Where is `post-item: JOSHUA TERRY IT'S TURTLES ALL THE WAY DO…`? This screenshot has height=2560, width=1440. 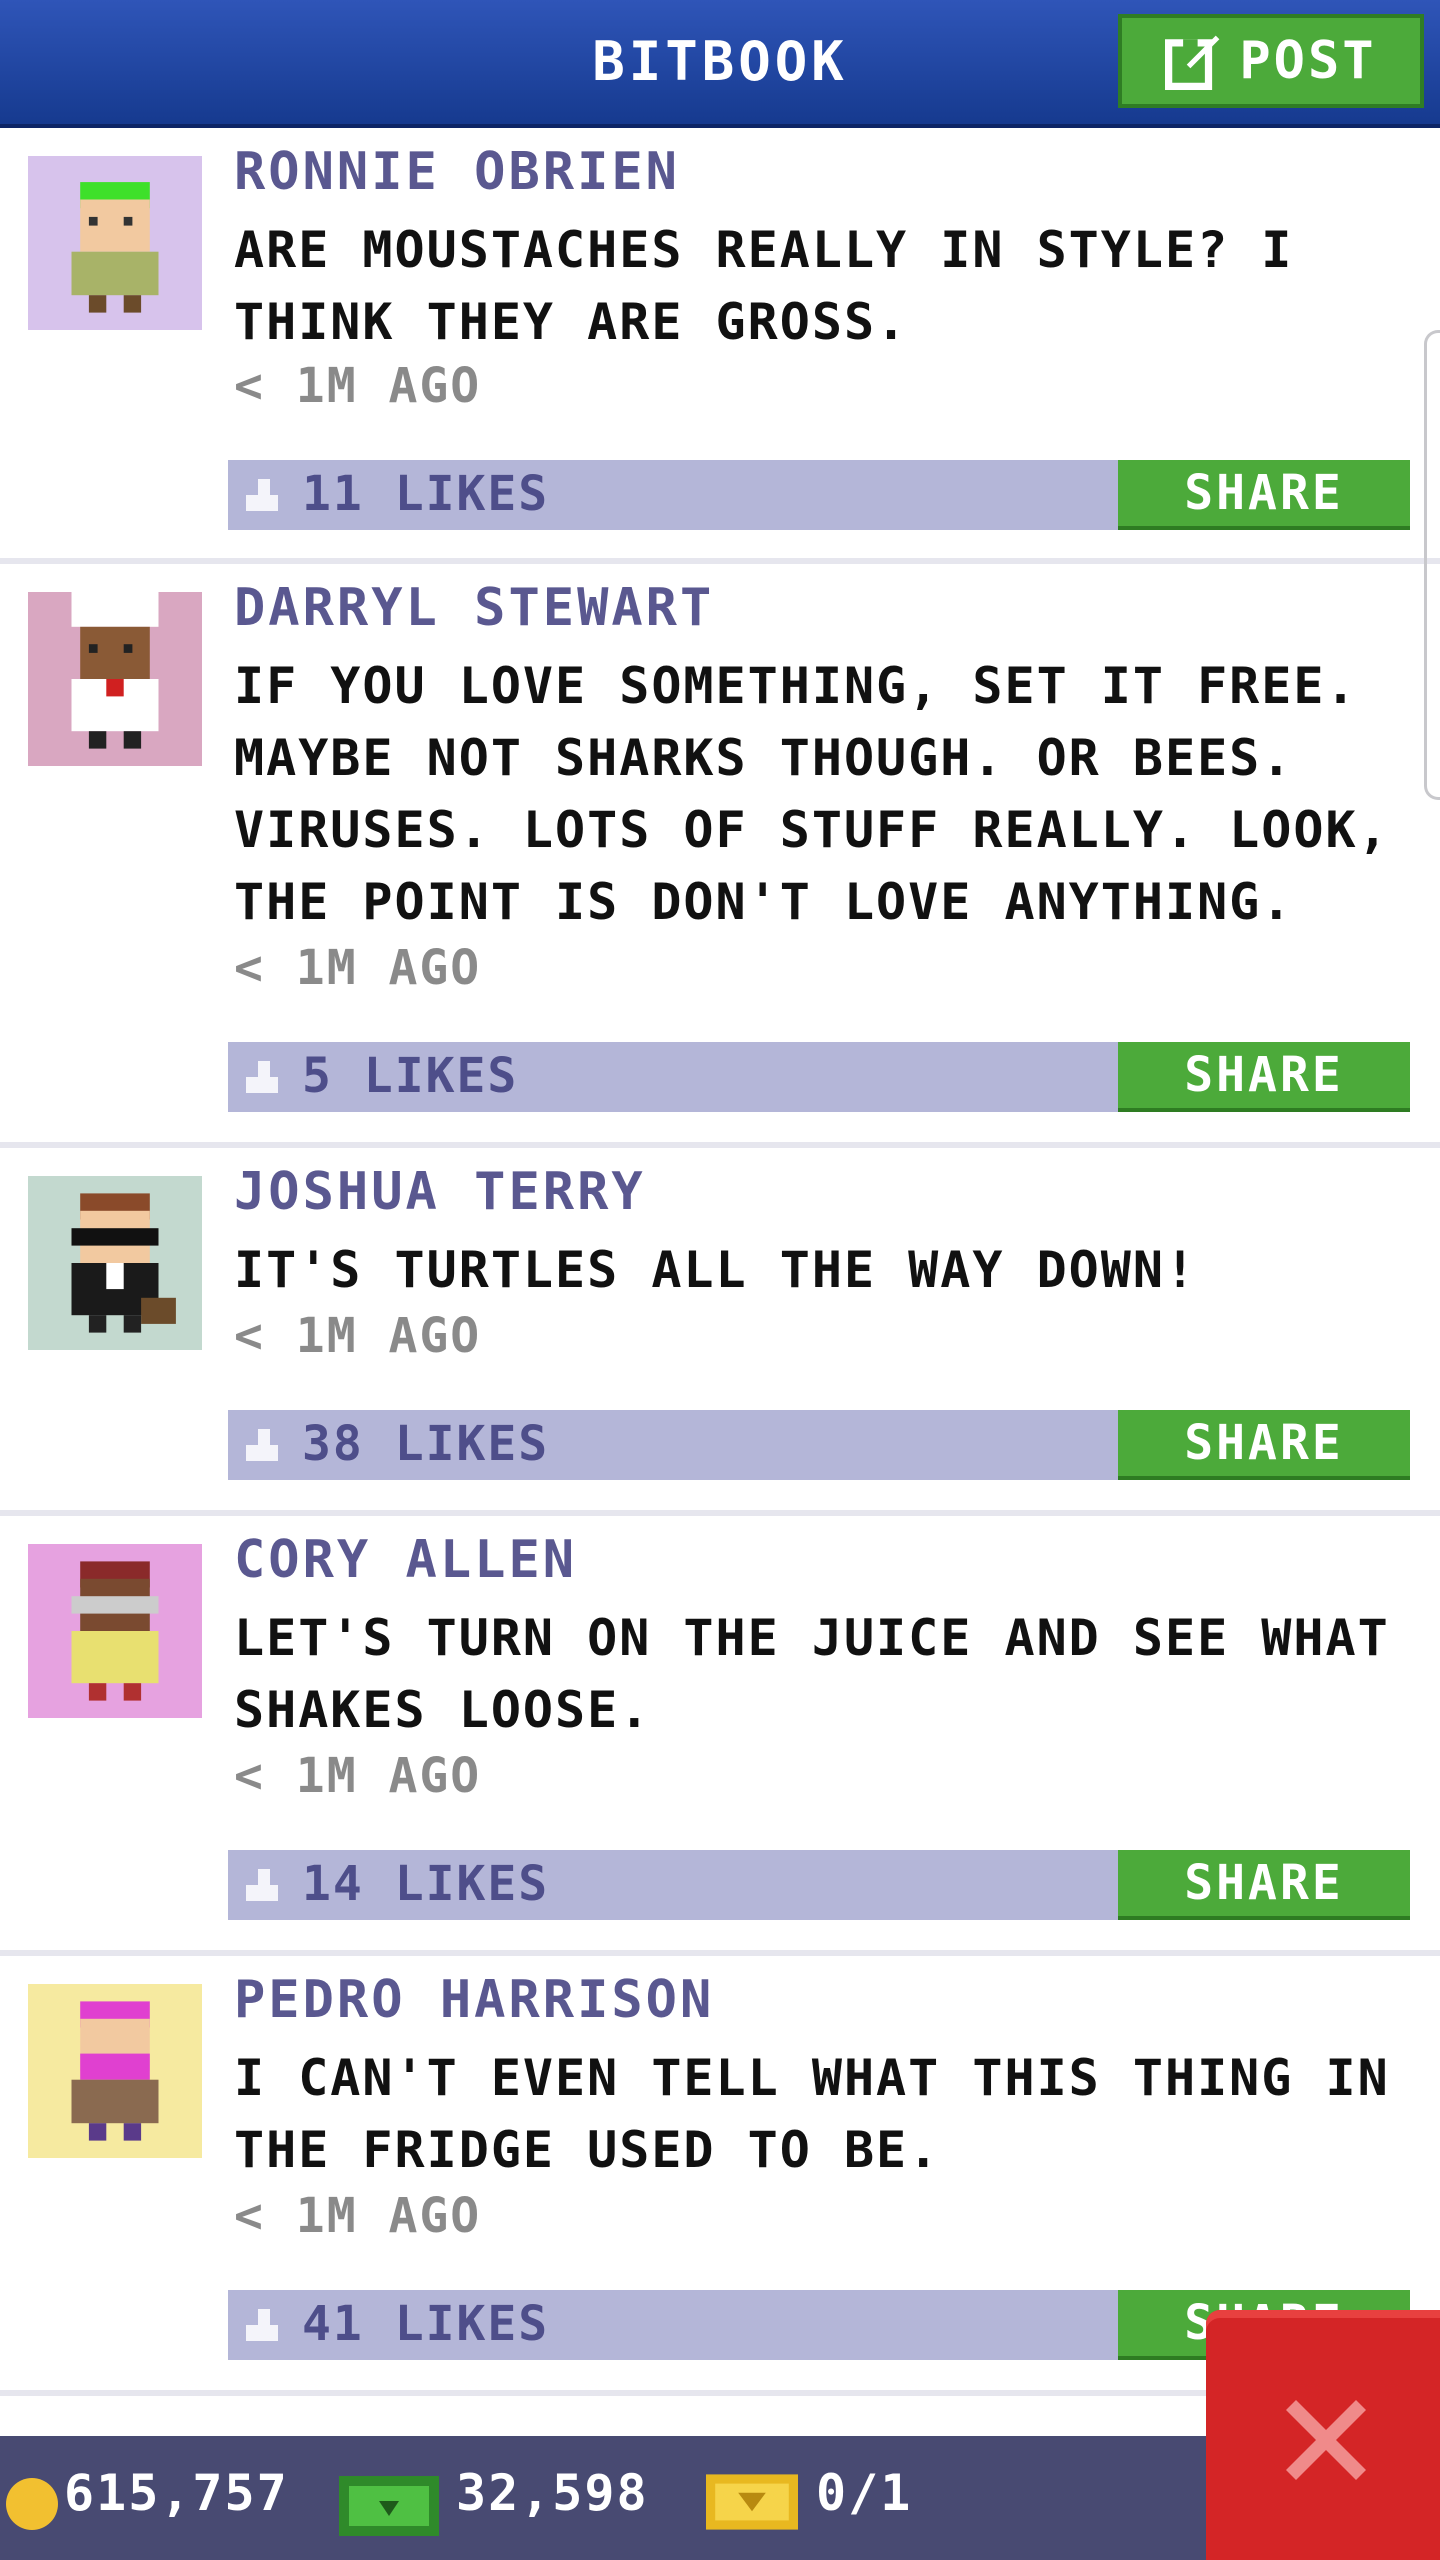 post-item: JOSHUA TERRY IT'S TURTLES ALL THE WAY DO… is located at coordinates (720, 1332).